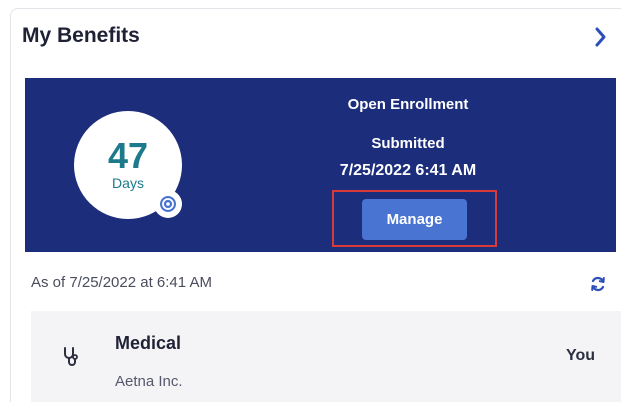 This screenshot has height=402, width=621. Describe the element at coordinates (581, 355) in the screenshot. I see `benefit-coverage: You` at that location.